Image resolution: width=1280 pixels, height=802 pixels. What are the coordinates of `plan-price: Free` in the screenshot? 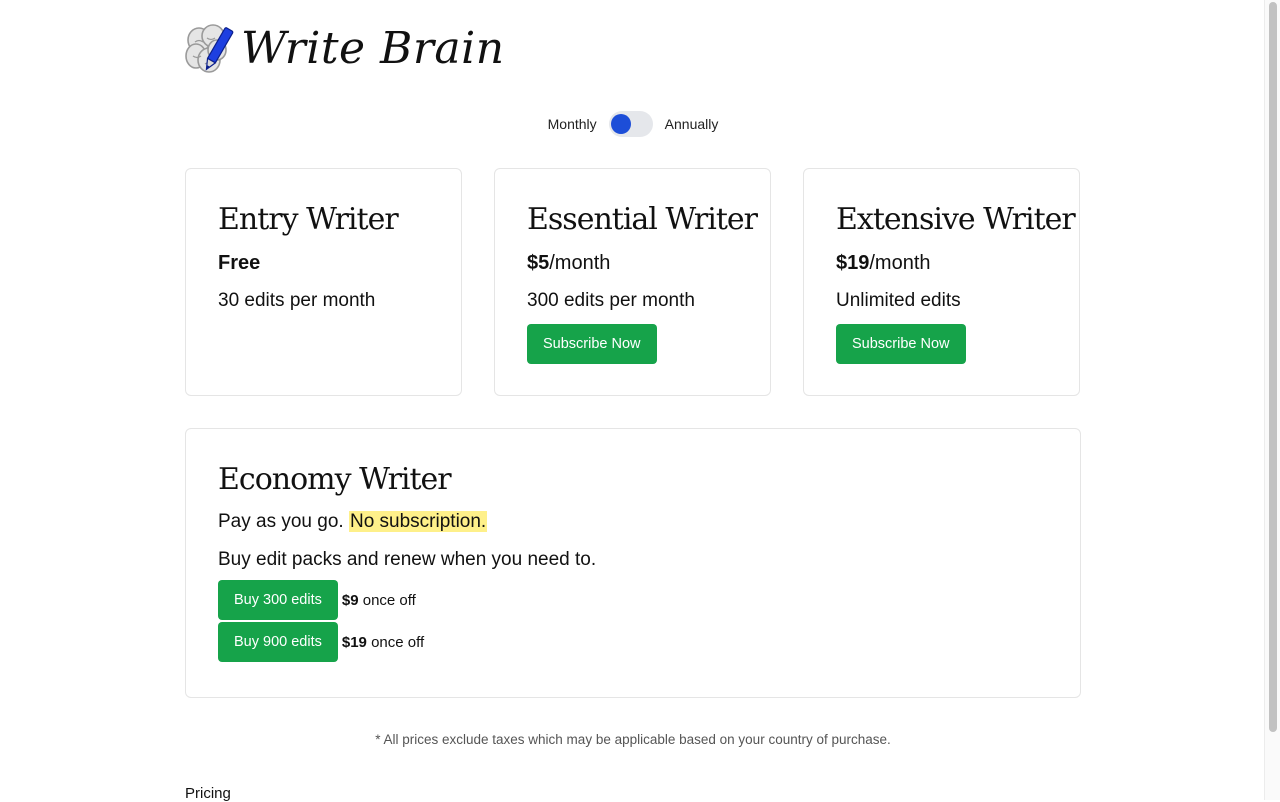 It's located at (323, 263).